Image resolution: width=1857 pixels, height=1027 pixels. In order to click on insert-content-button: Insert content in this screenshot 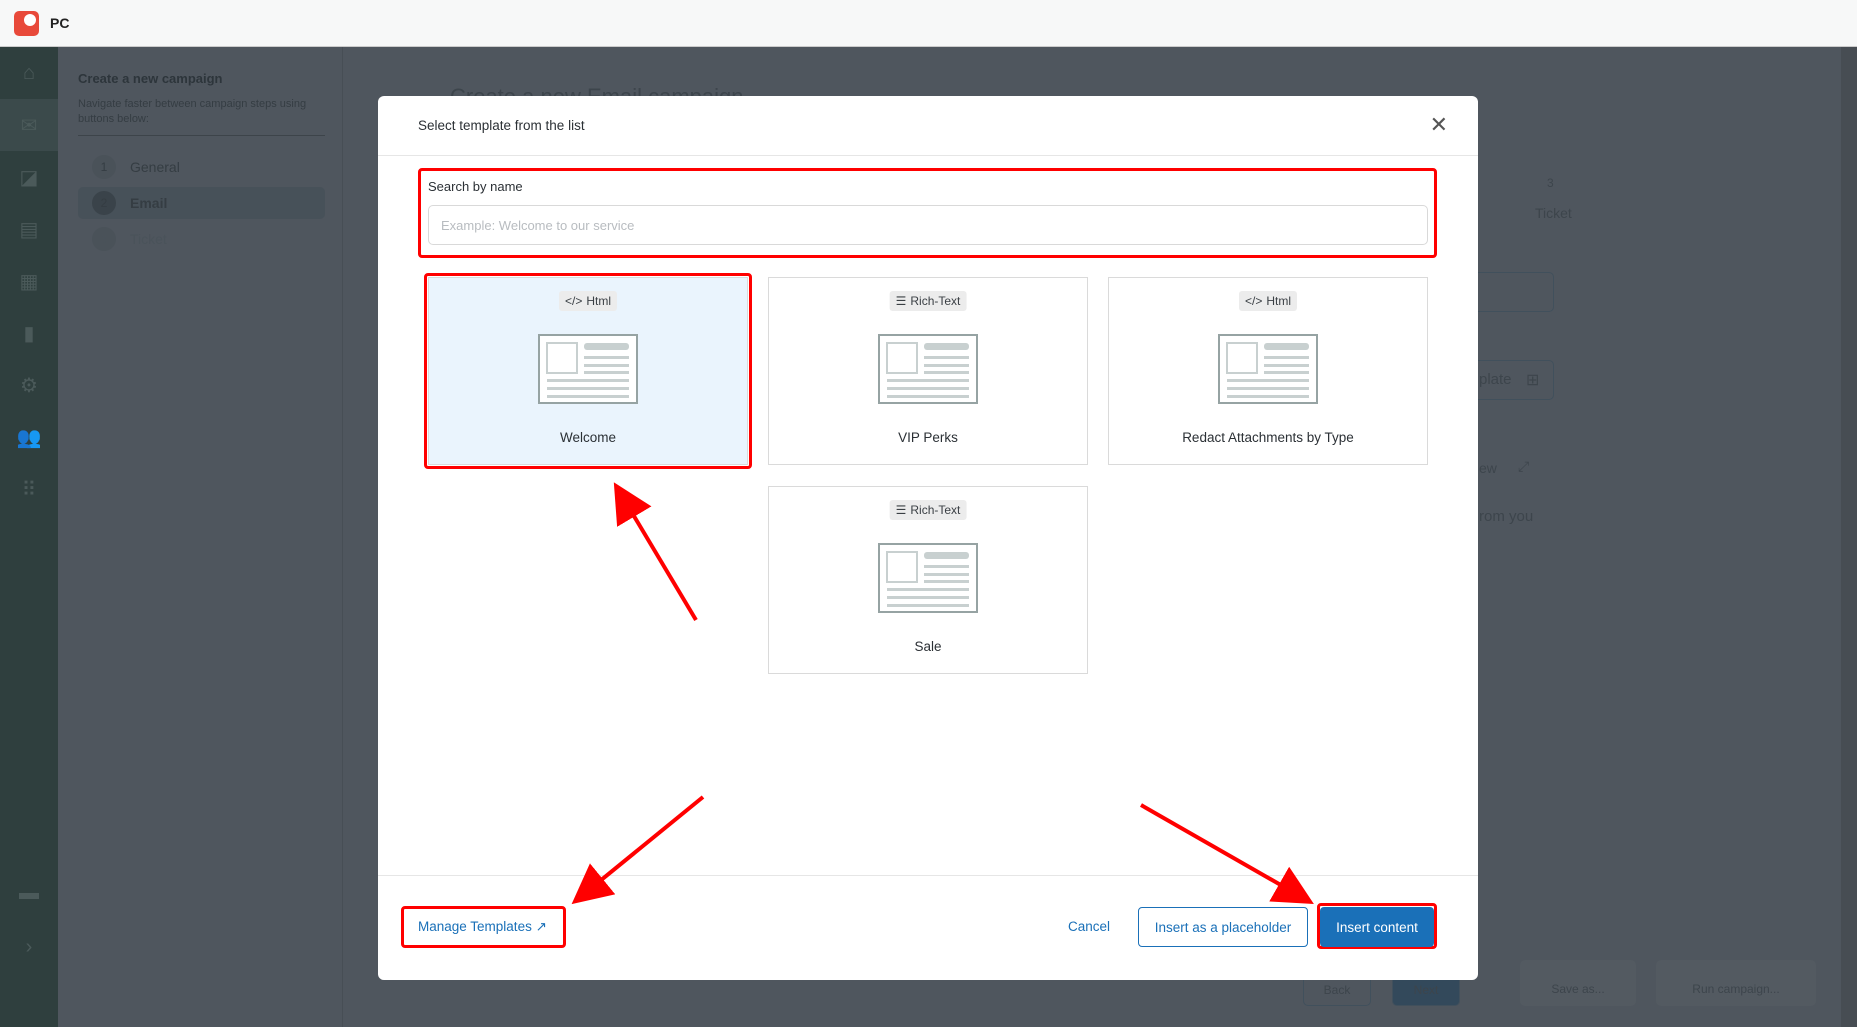, I will do `click(1377, 927)`.